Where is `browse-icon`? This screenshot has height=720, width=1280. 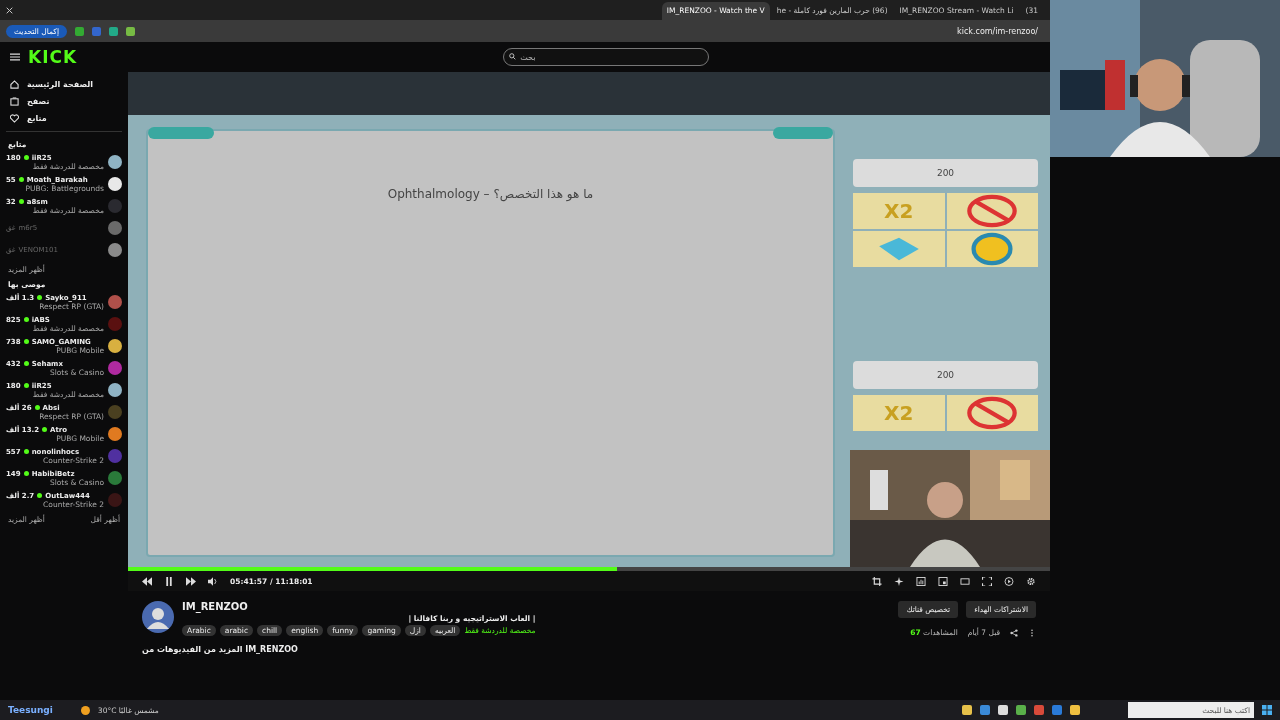
browse-icon is located at coordinates (14, 101).